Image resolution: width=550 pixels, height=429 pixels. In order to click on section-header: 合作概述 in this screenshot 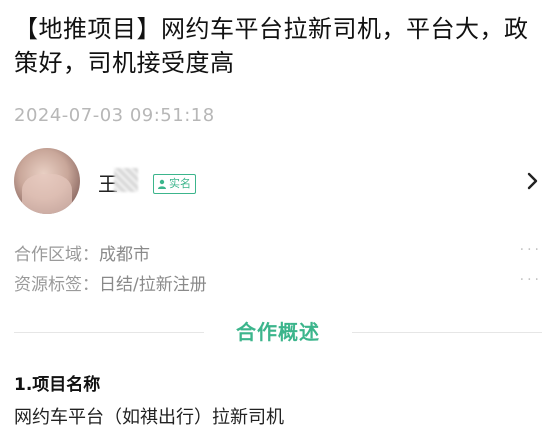, I will do `click(278, 331)`.